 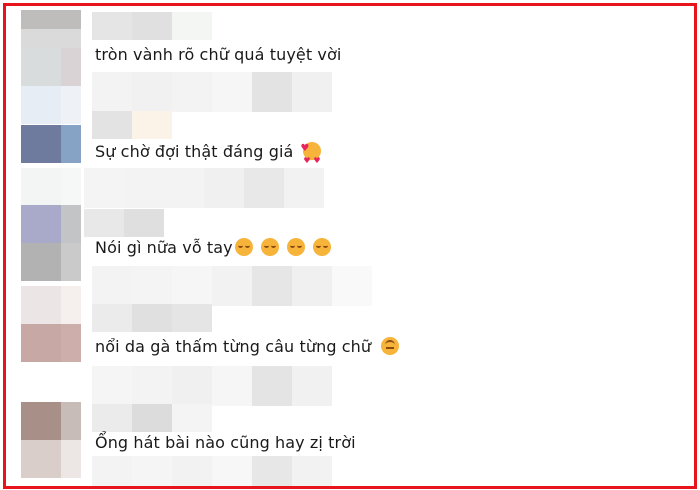 What do you see at coordinates (218, 54) in the screenshot?
I see `comment-text: tròn vành rõ chữ quá tuyệt vời` at bounding box center [218, 54].